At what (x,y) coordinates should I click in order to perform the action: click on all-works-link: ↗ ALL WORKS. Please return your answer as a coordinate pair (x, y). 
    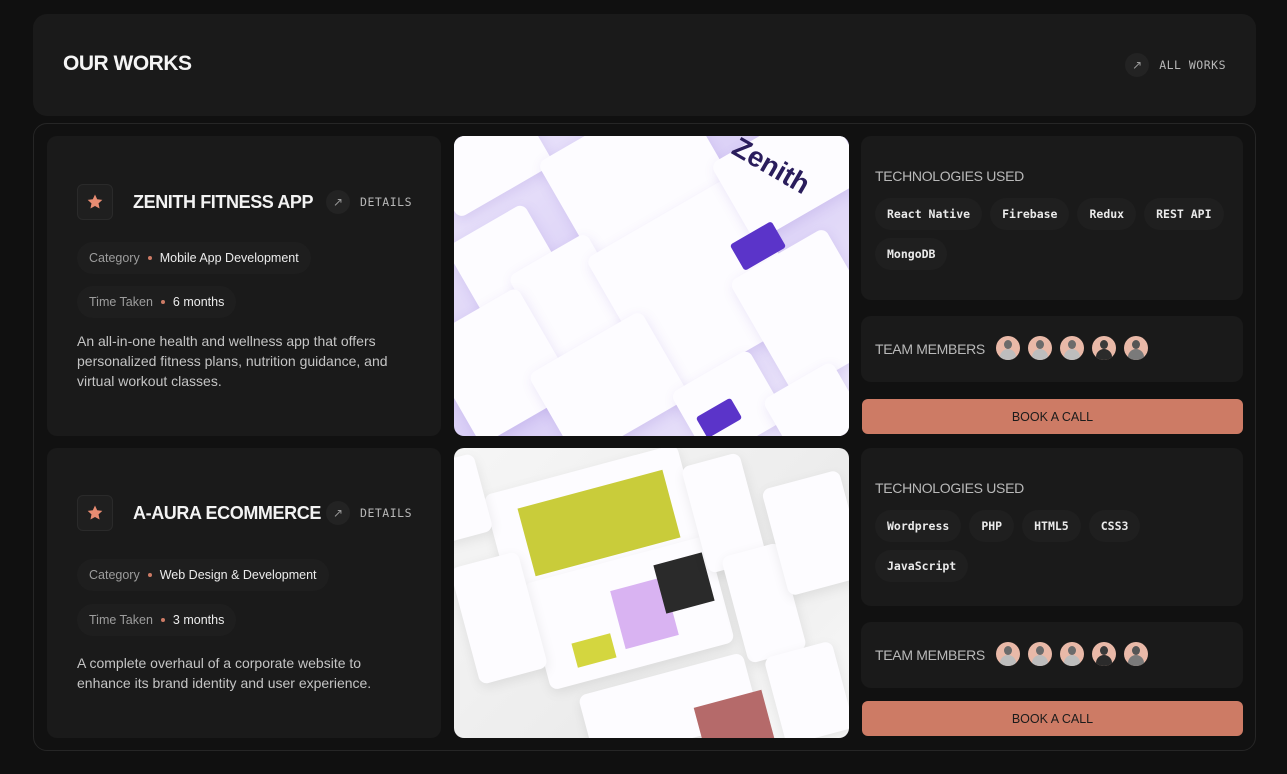
    Looking at the image, I should click on (1175, 65).